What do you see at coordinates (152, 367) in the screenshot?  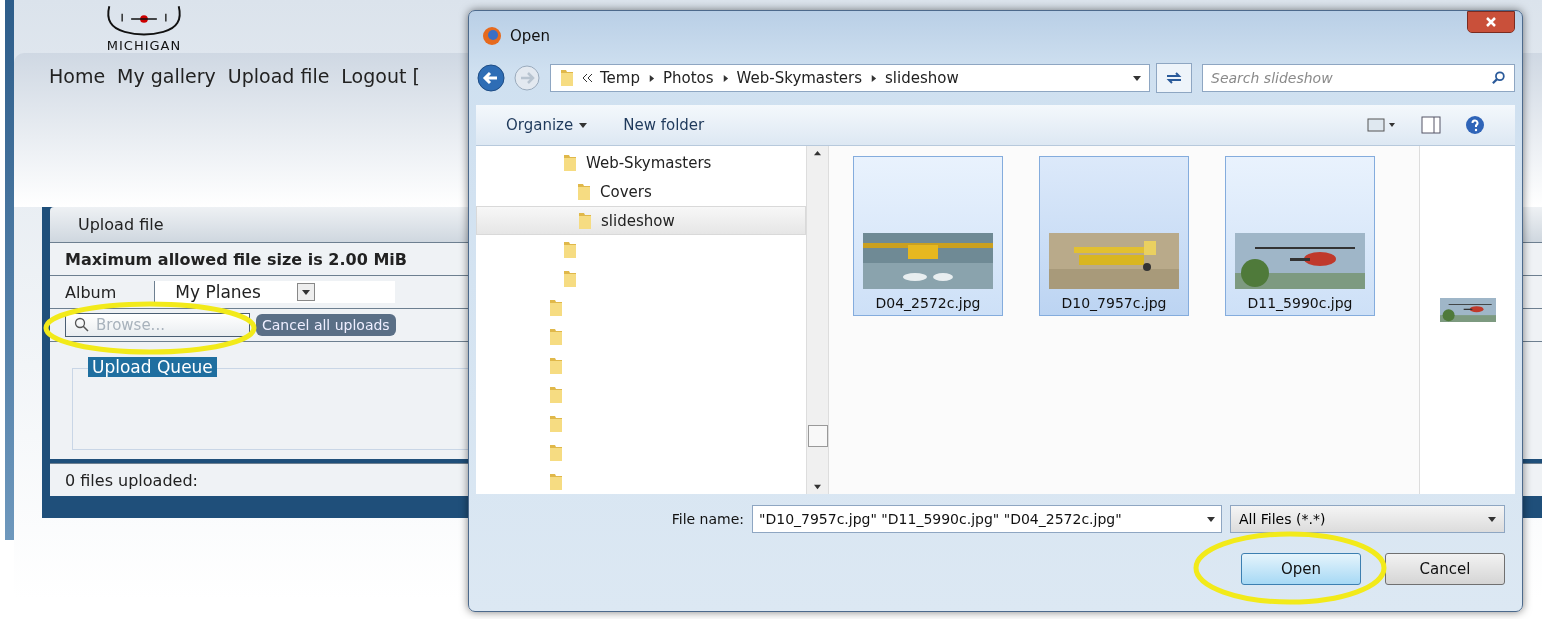 I see `queue-legend: Upload Queue` at bounding box center [152, 367].